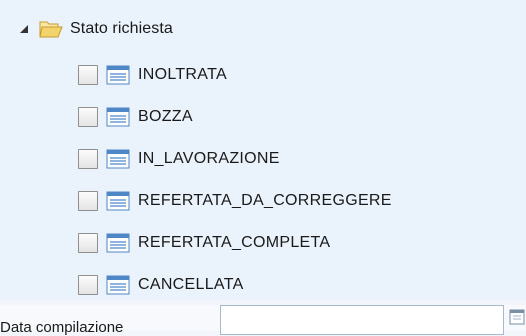 Image resolution: width=526 pixels, height=336 pixels. Describe the element at coordinates (209, 158) in the screenshot. I see `tree-item-label: IN_LAVORAZIONE` at that location.